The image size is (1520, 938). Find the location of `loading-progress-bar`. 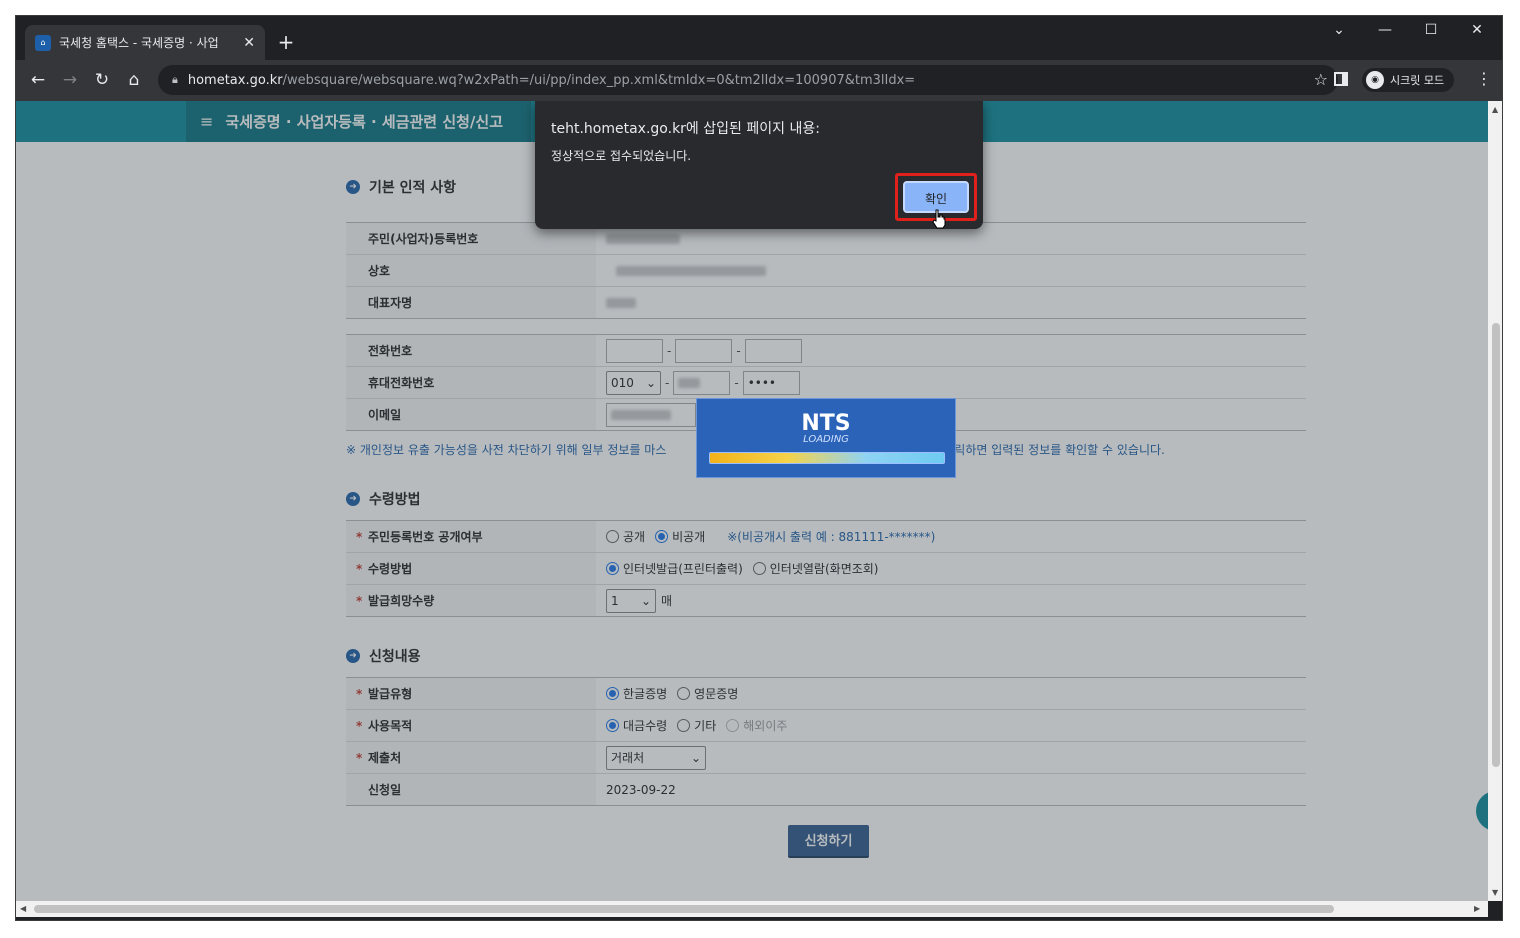

loading-progress-bar is located at coordinates (827, 458).